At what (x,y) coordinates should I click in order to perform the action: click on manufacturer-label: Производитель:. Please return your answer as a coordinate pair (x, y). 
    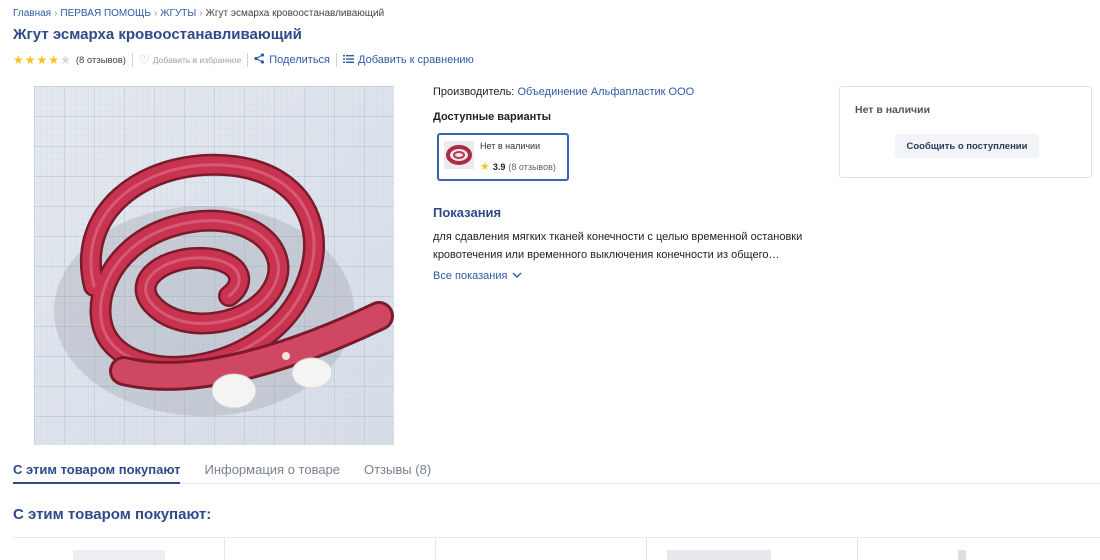
    Looking at the image, I should click on (474, 92).